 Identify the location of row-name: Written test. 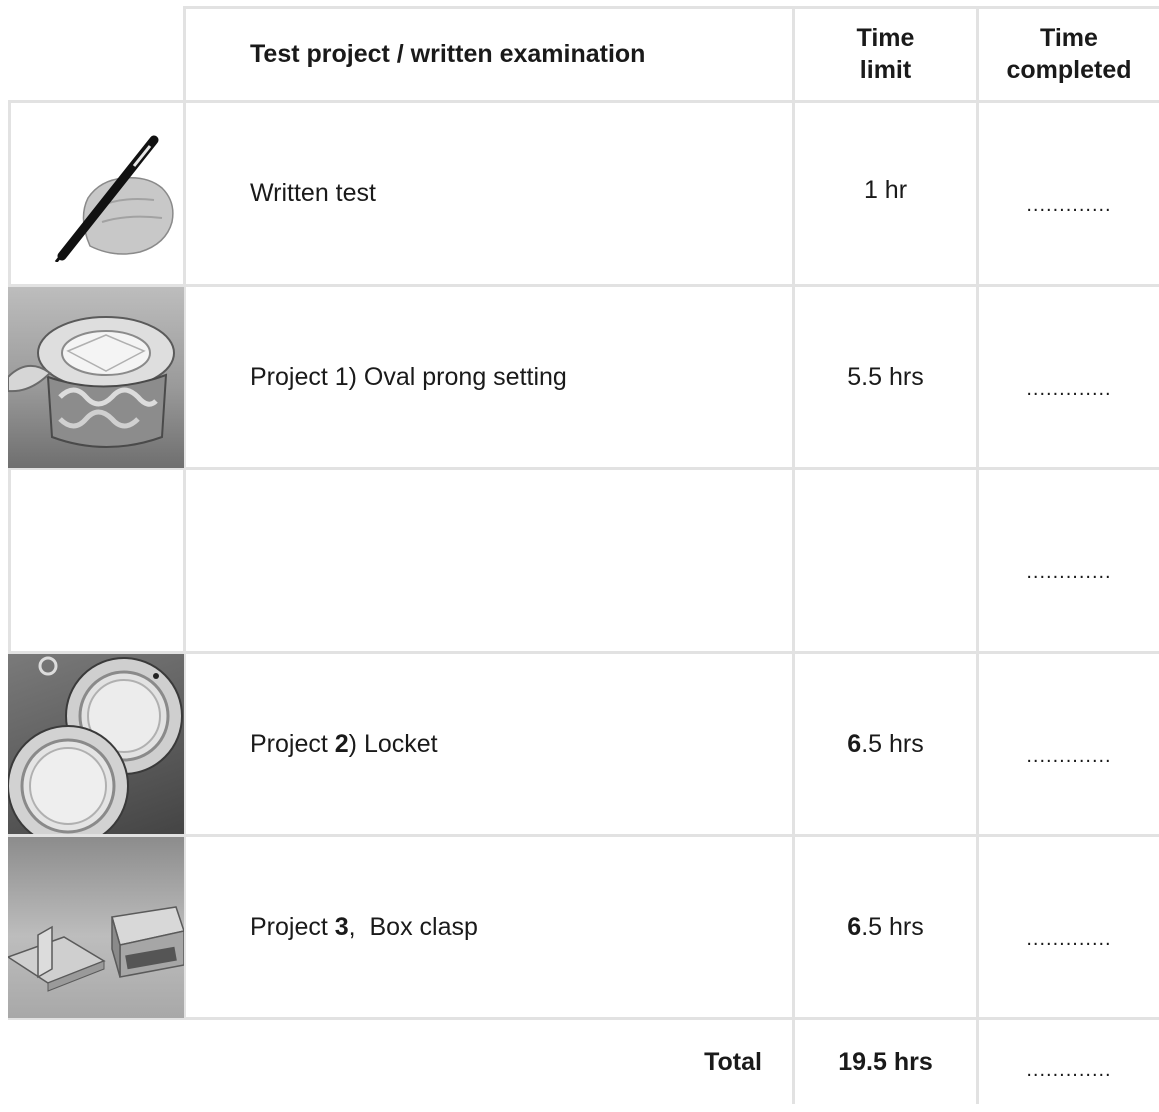
(520, 193).